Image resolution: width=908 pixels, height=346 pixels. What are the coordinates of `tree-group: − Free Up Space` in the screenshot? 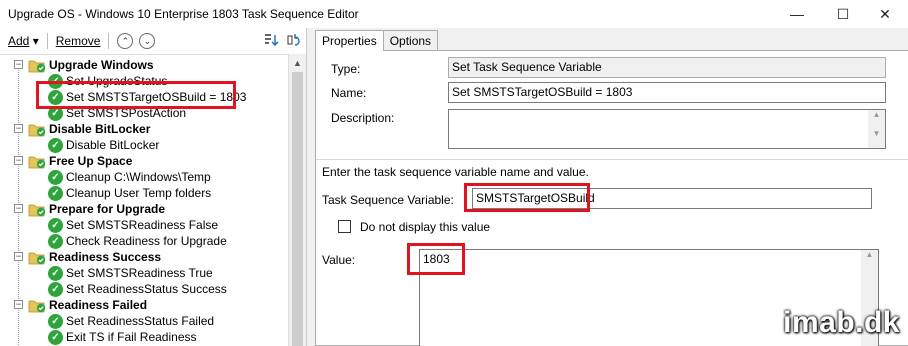 It's located at (73, 161).